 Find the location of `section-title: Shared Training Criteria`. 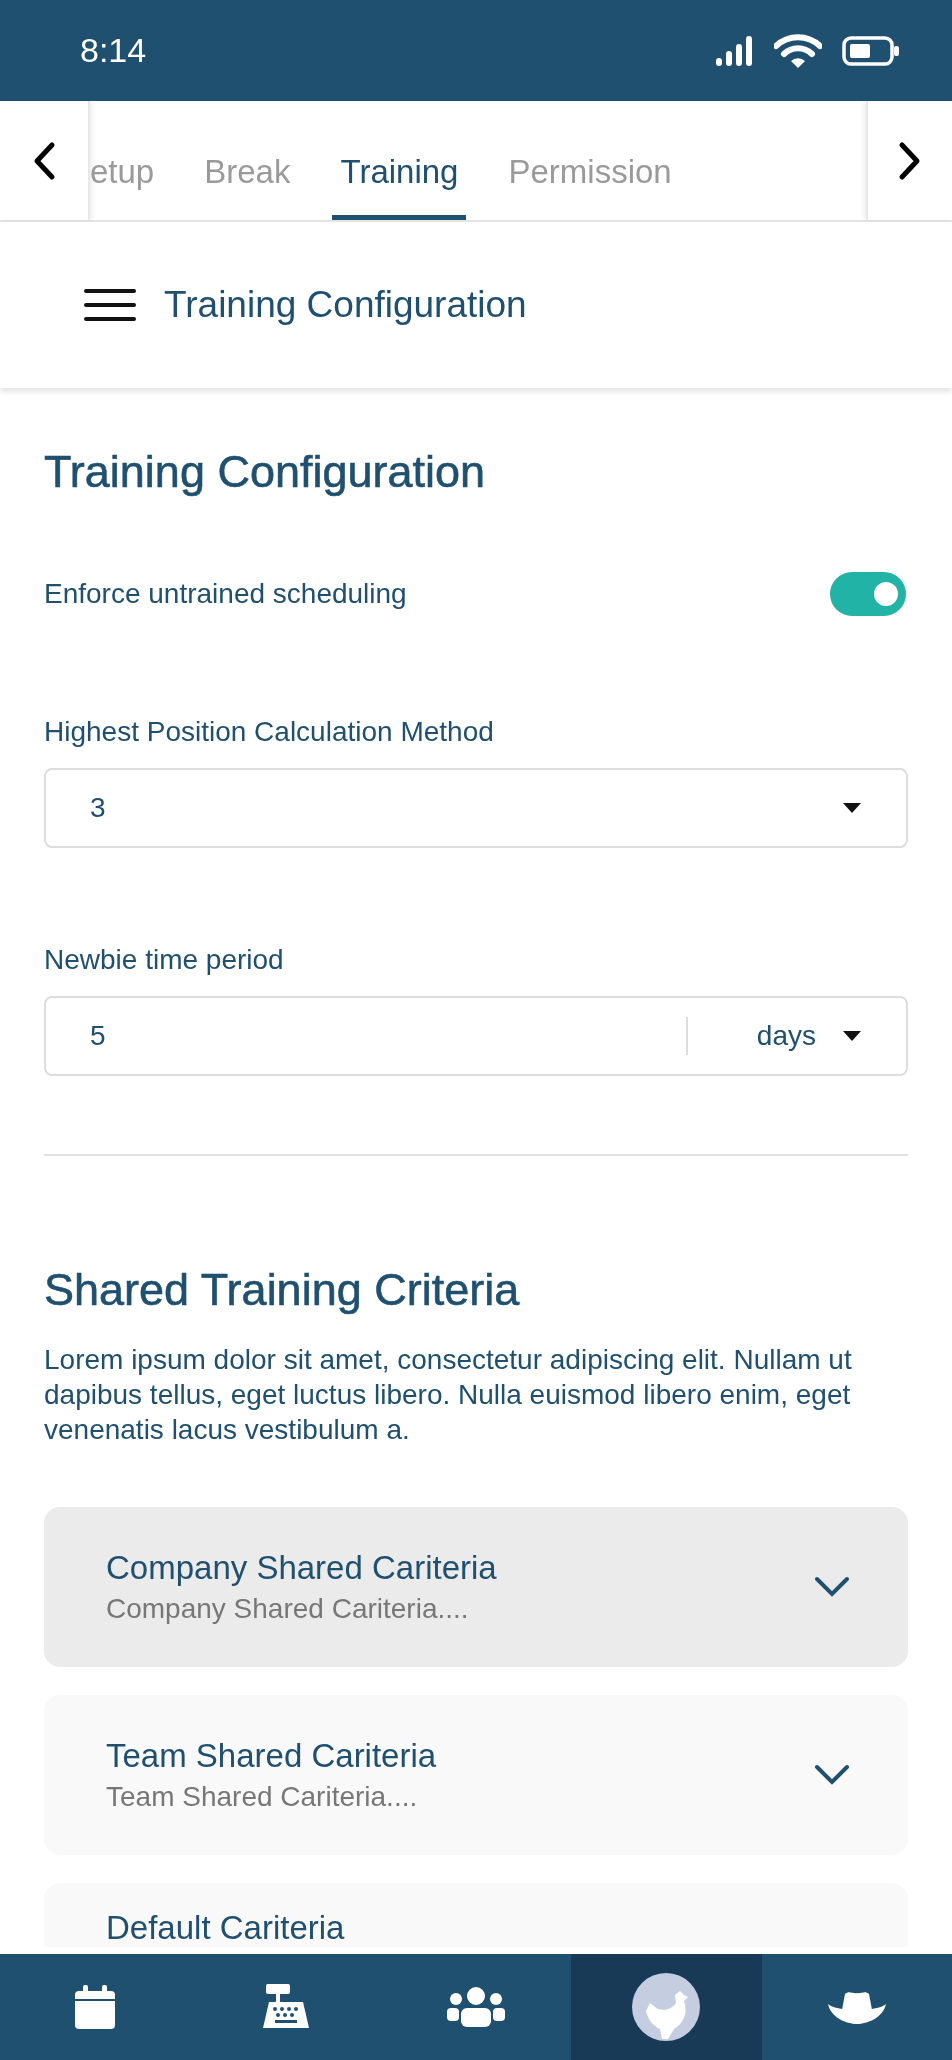

section-title: Shared Training Criteria is located at coordinates (282, 1290).